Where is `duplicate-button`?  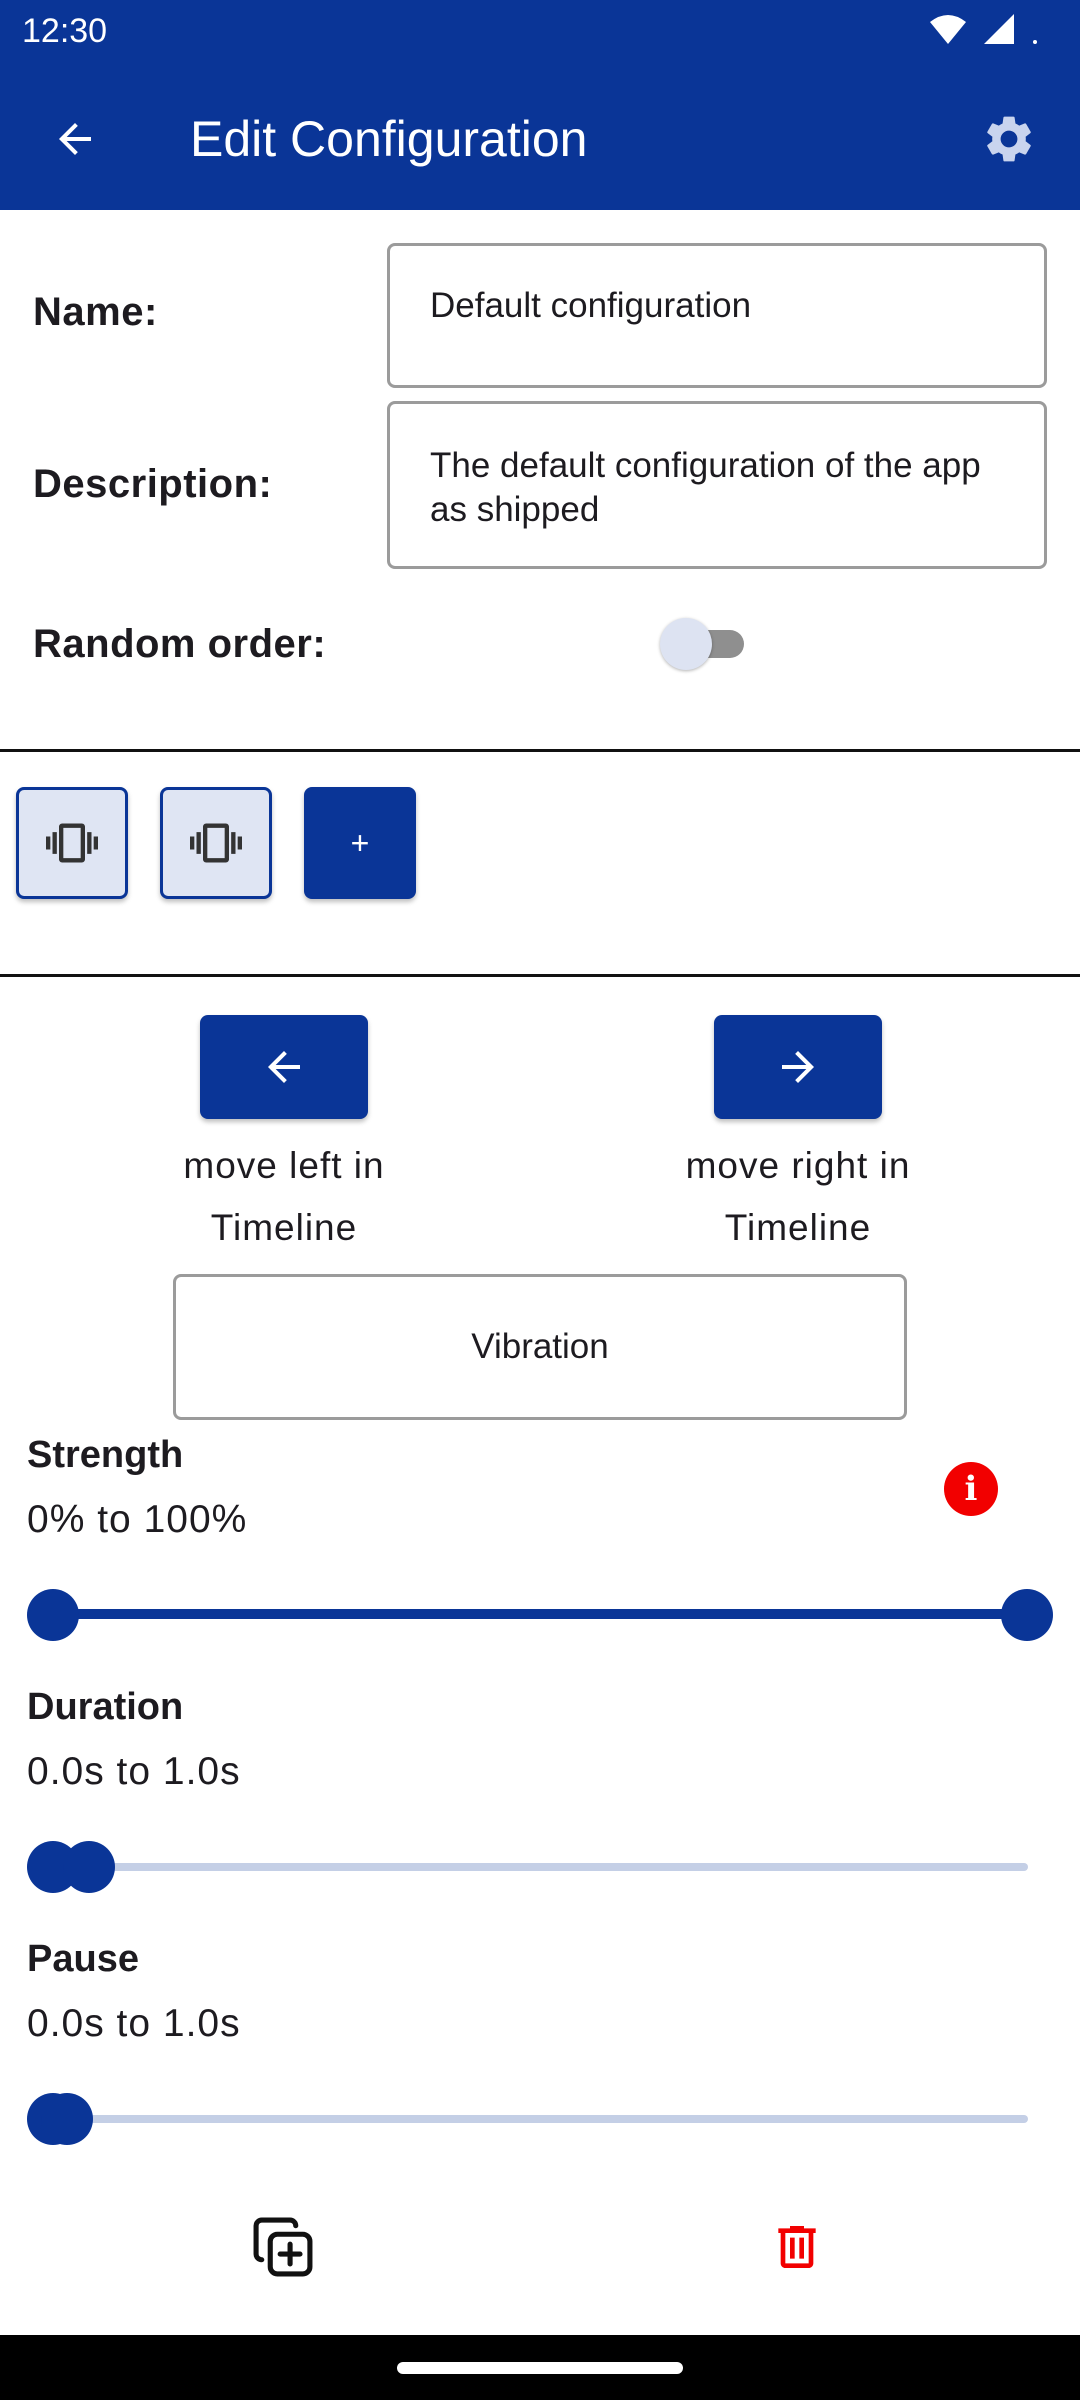
duplicate-button is located at coordinates (283, 2247).